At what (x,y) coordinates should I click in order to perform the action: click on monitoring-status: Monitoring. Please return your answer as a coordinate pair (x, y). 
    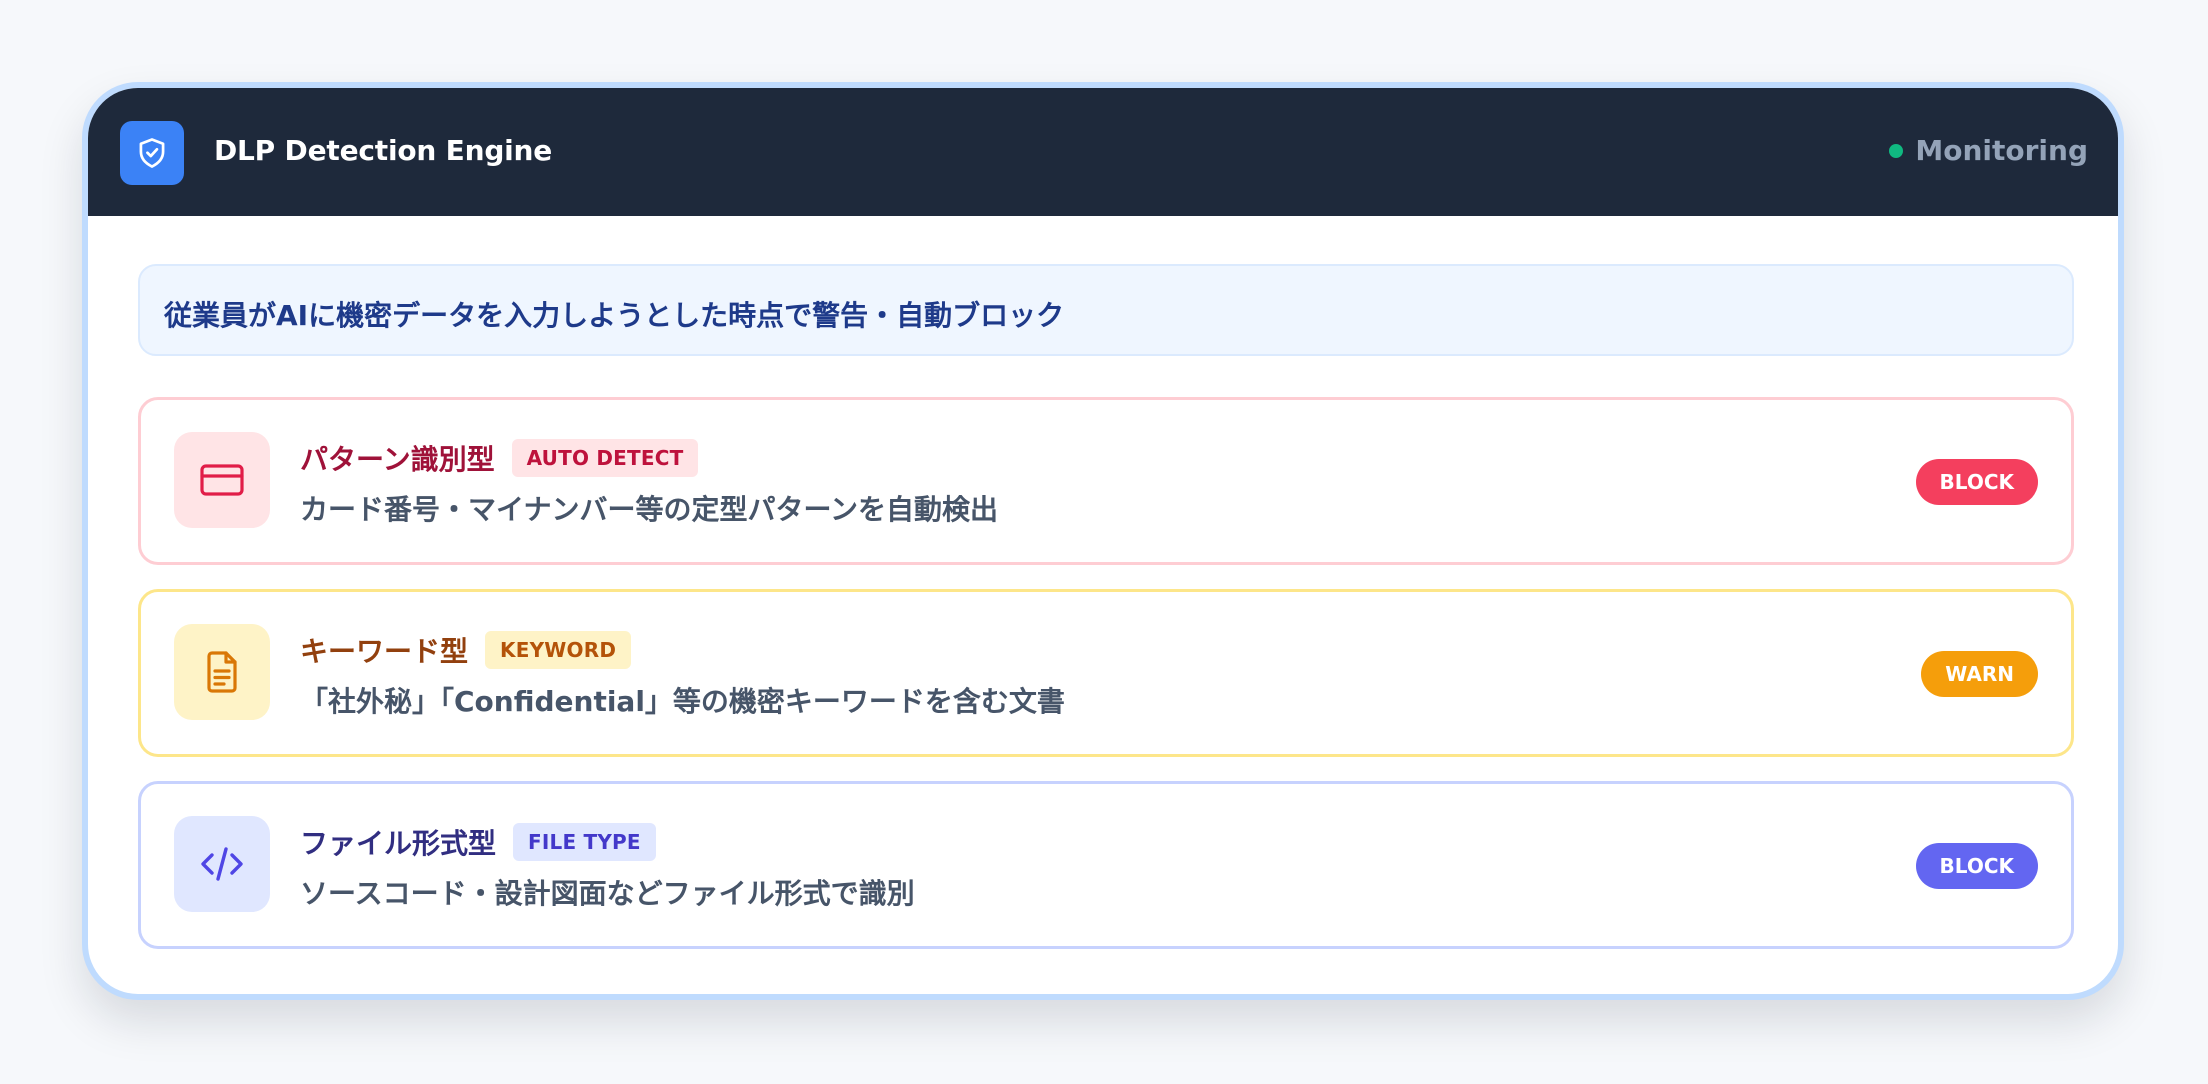
    Looking at the image, I should click on (1988, 150).